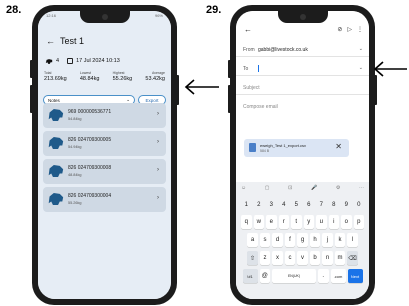  Describe the element at coordinates (296, 148) in the screenshot. I see `attachment-chip: eweigh_Test 1_export.csv 584 B ✕` at that location.